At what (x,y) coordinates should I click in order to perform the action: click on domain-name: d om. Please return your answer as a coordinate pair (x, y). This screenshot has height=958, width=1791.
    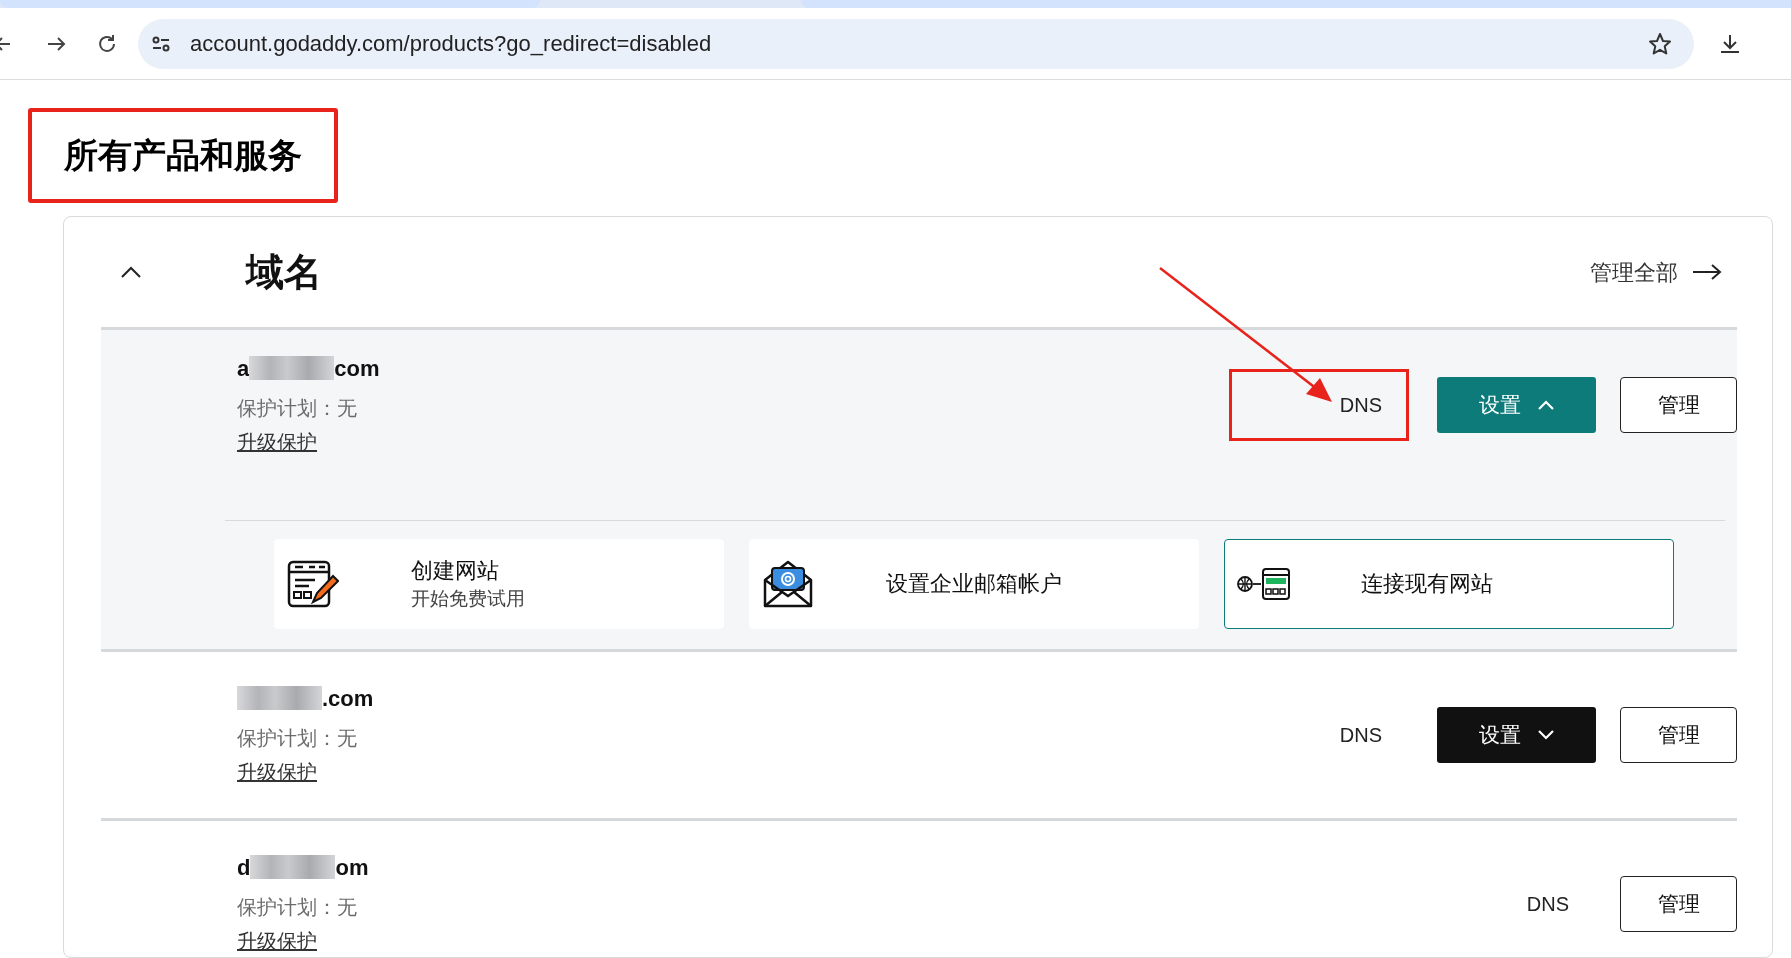
    Looking at the image, I should click on (303, 867).